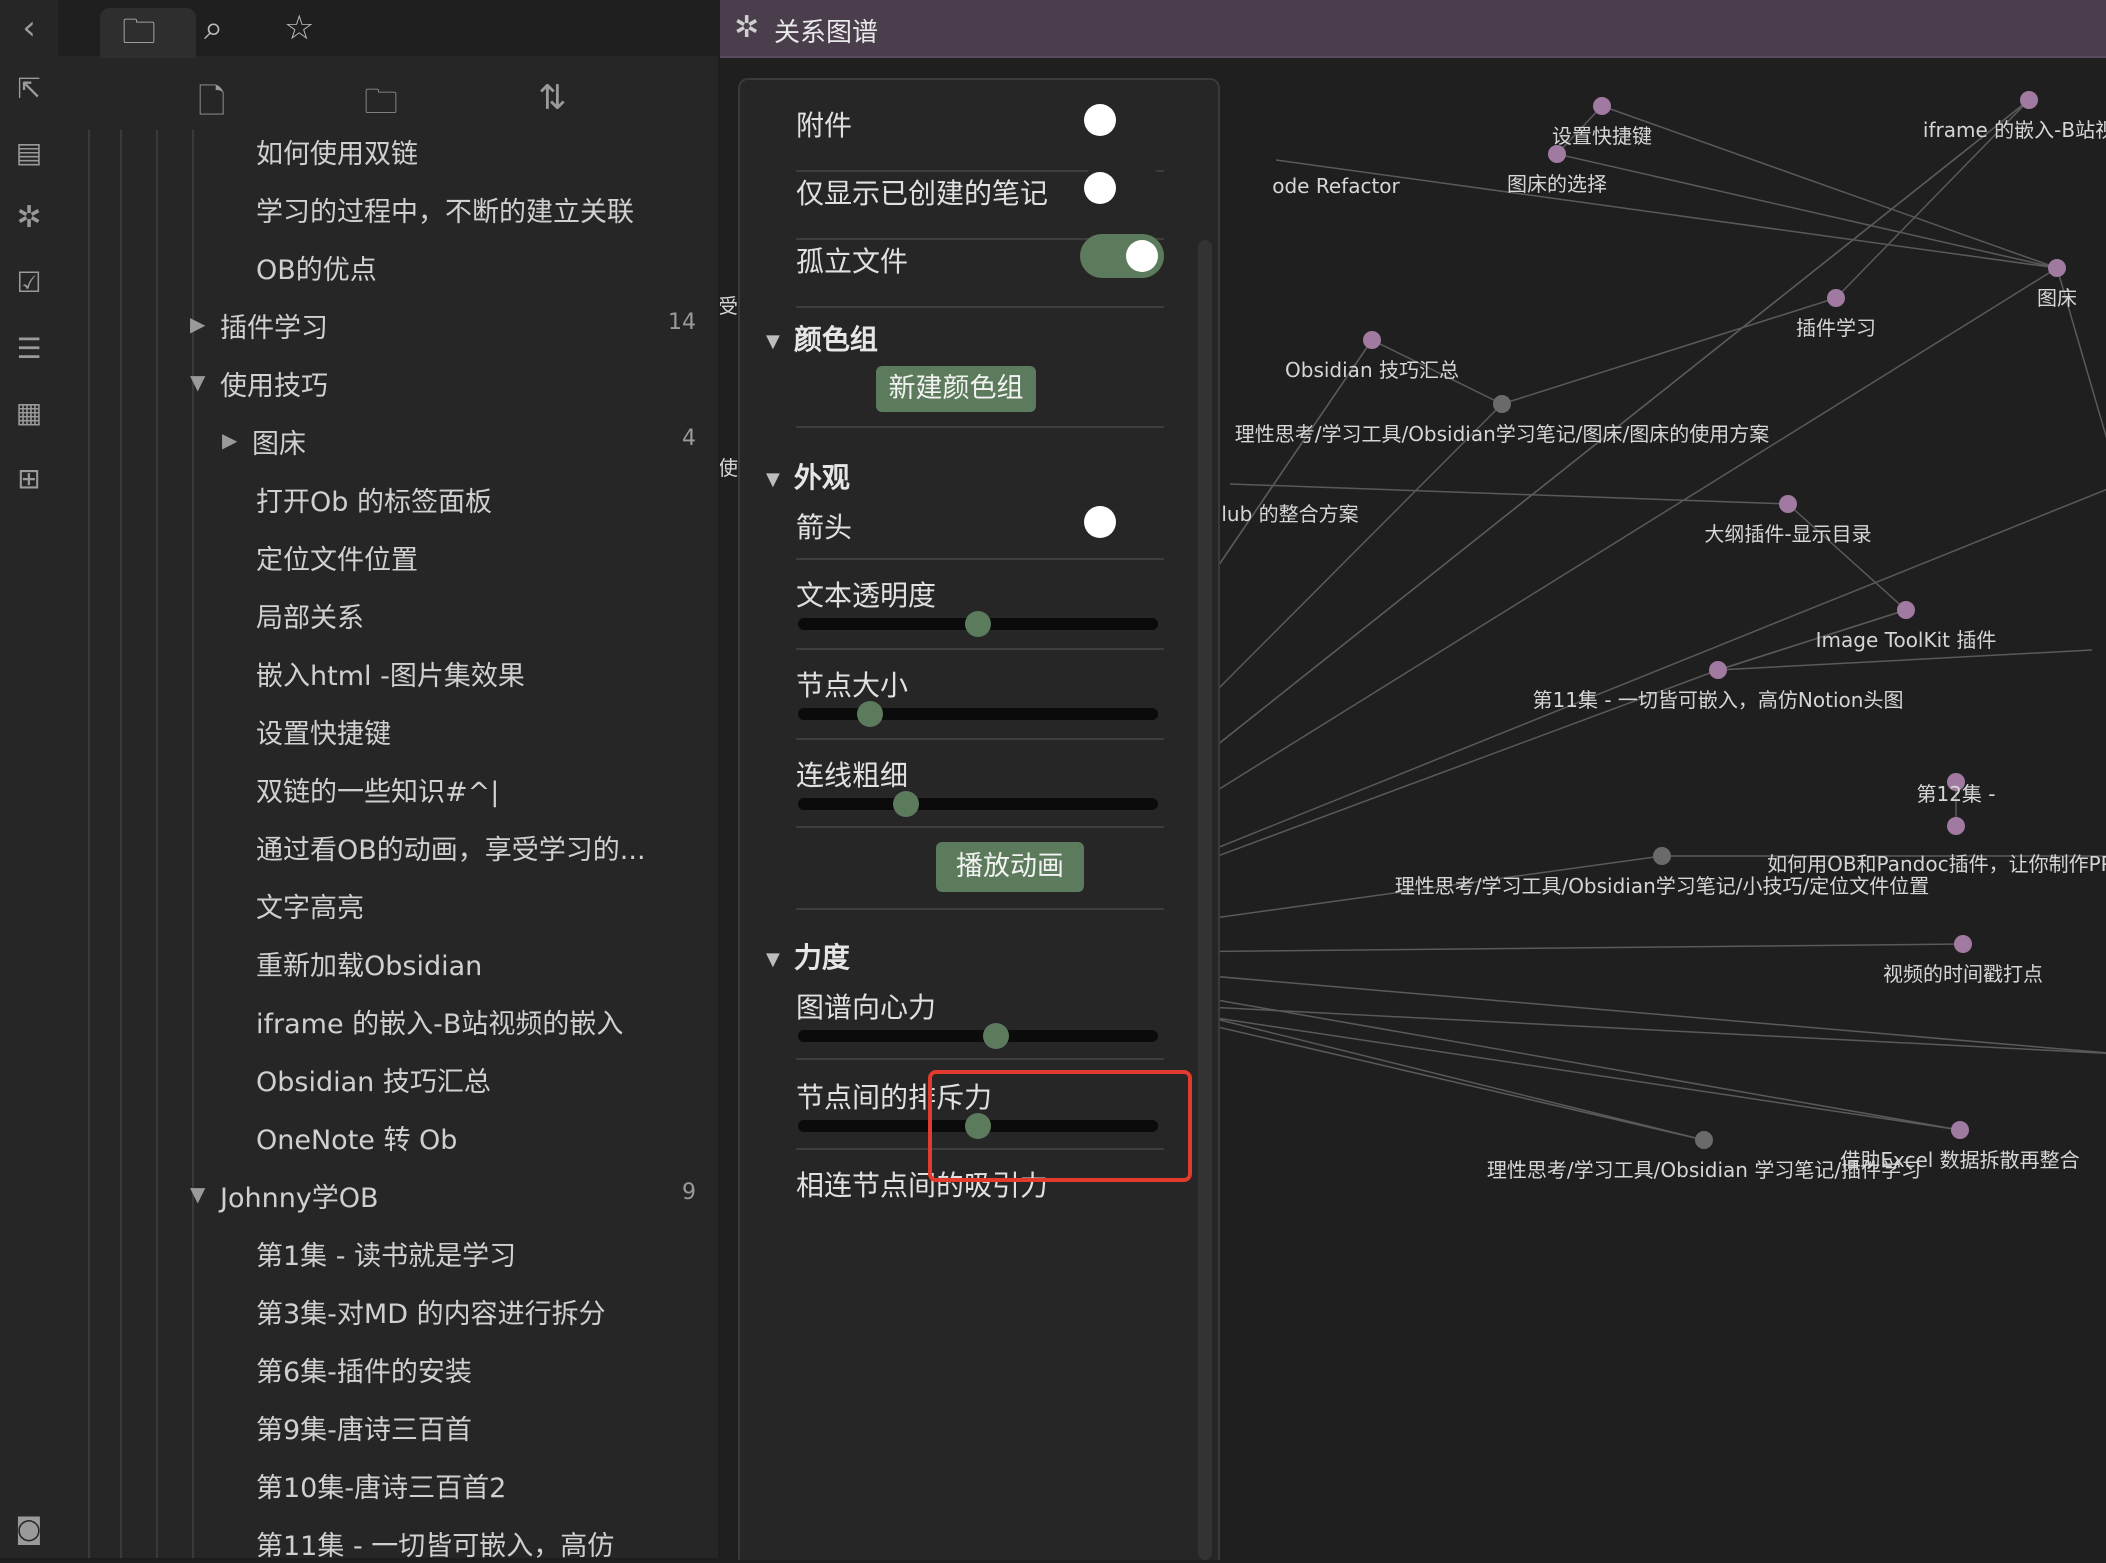 This screenshot has width=2106, height=1563. I want to click on groups-section-header: ▼ 颜色组, so click(822, 338).